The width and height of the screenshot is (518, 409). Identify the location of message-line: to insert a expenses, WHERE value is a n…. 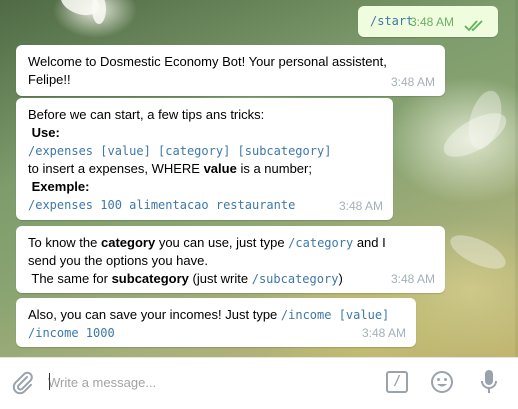
(204, 169).